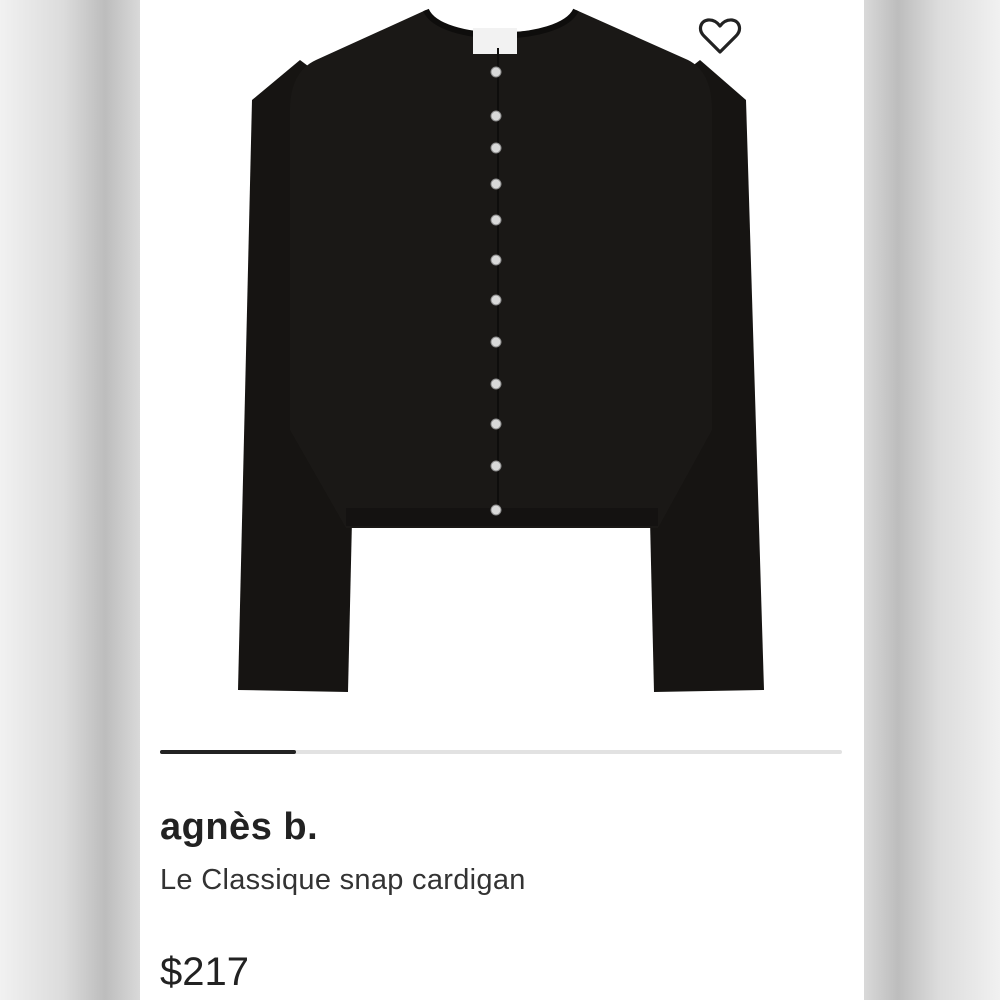 The height and width of the screenshot is (1000, 1000). I want to click on favorite-button, so click(720, 38).